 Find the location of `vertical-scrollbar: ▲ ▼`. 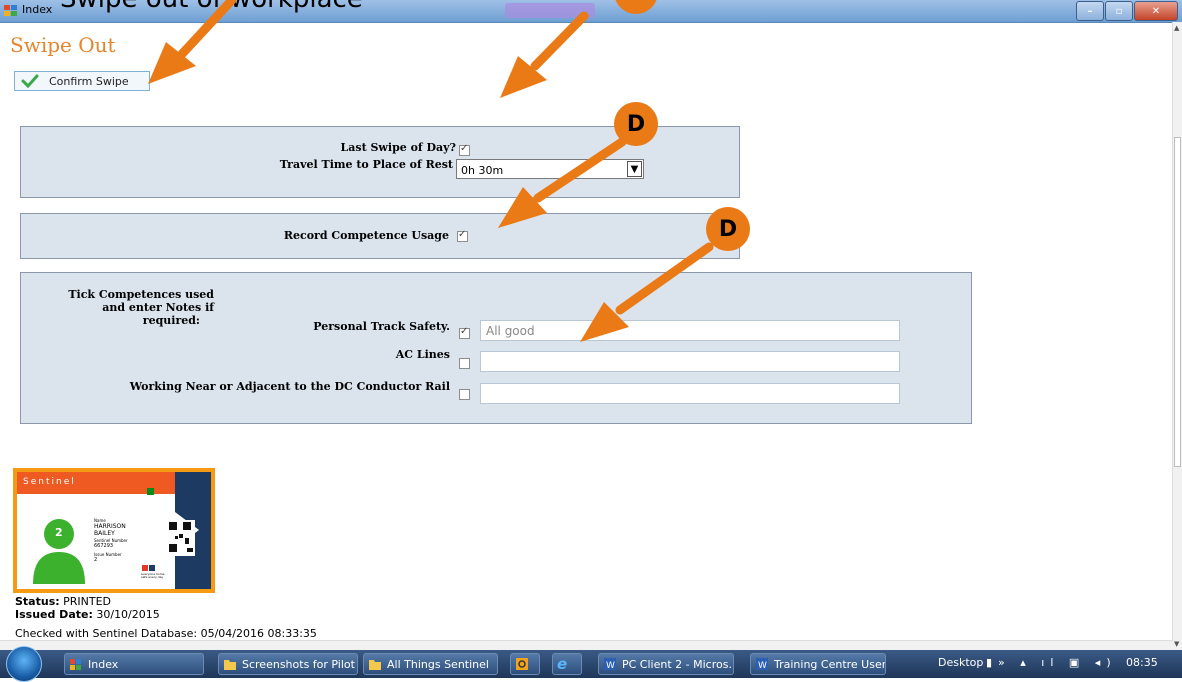

vertical-scrollbar: ▲ ▼ is located at coordinates (1177, 336).